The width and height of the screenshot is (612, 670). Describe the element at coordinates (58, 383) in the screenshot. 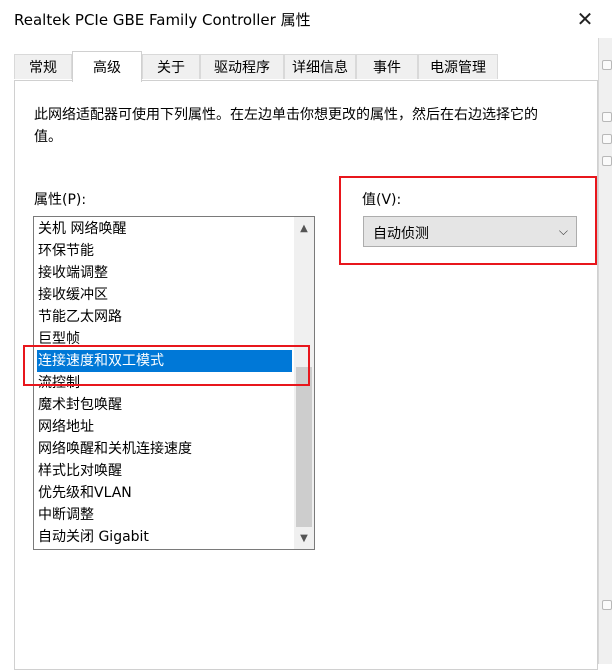

I see `list-item: 流控制` at that location.